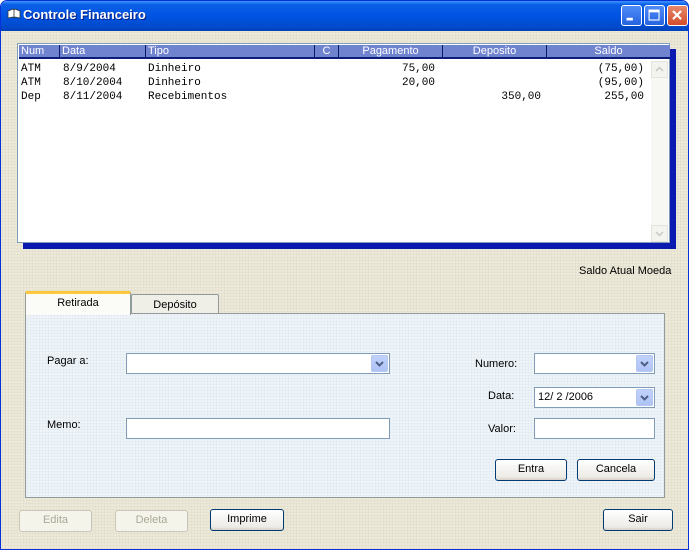 The width and height of the screenshot is (689, 550). Describe the element at coordinates (391, 51) in the screenshot. I see `col-header-pagamento: Pagamento` at that location.